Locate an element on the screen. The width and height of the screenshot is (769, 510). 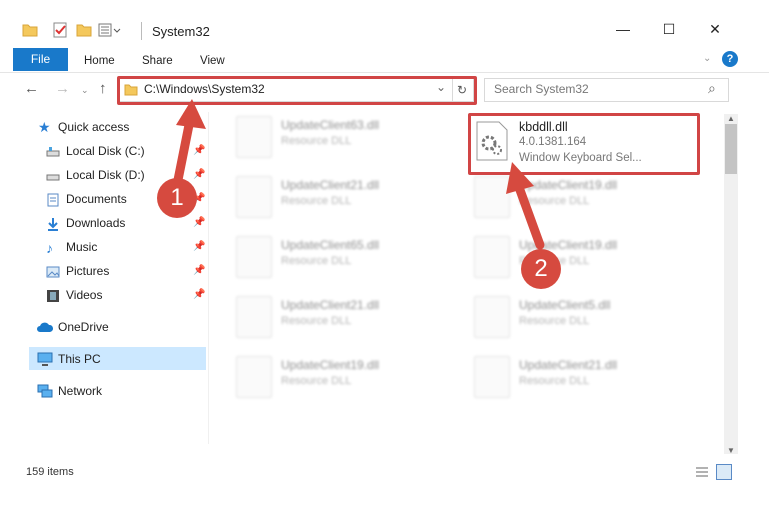
list-item: UpdateClient19.dll Resource DLL is located at coordinates (307, 377).